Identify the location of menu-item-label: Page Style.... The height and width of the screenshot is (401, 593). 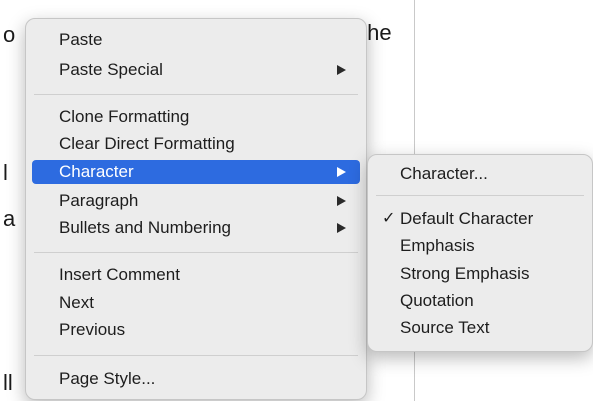
(107, 378).